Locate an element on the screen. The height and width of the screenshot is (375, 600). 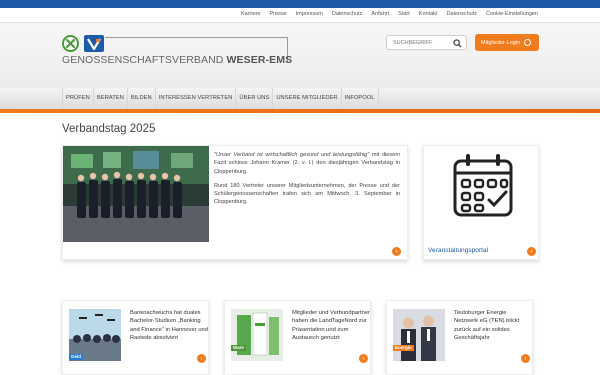
search-box is located at coordinates (426, 42).